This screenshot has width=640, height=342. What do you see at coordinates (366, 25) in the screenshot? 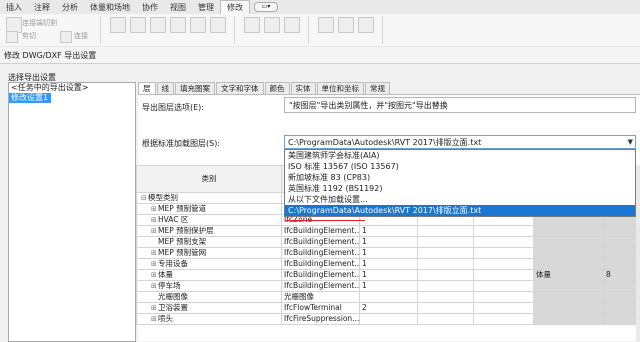
I see `create-icon` at bounding box center [366, 25].